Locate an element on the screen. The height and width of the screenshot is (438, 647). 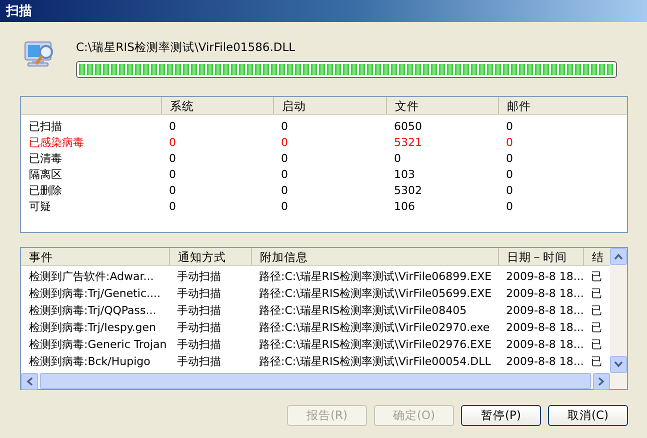
row-label: 已感染病毒 is located at coordinates (56, 142).